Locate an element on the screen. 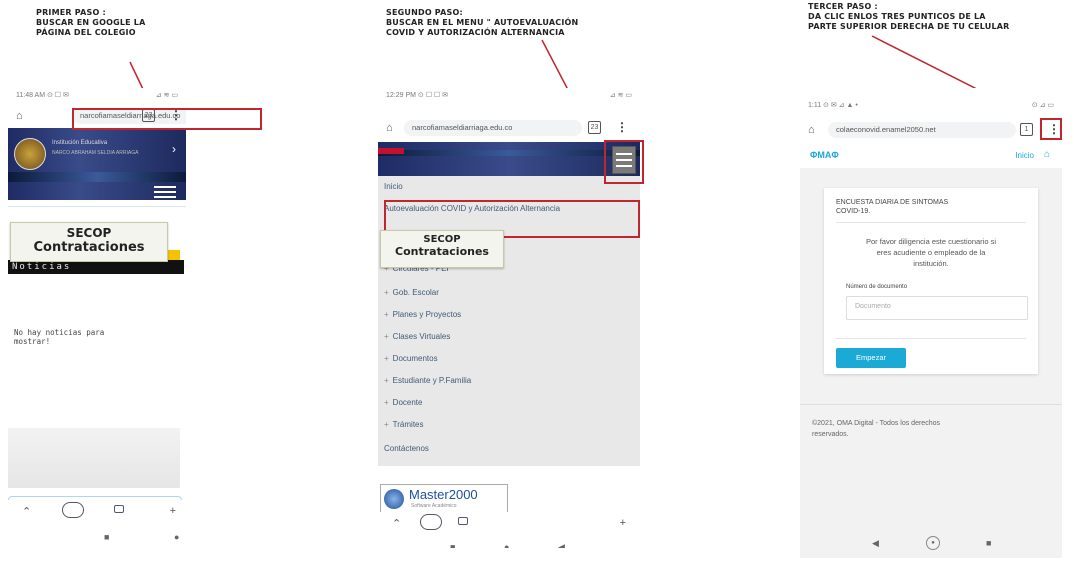  master2000-subtitle: Software Académico is located at coordinates (434, 506).